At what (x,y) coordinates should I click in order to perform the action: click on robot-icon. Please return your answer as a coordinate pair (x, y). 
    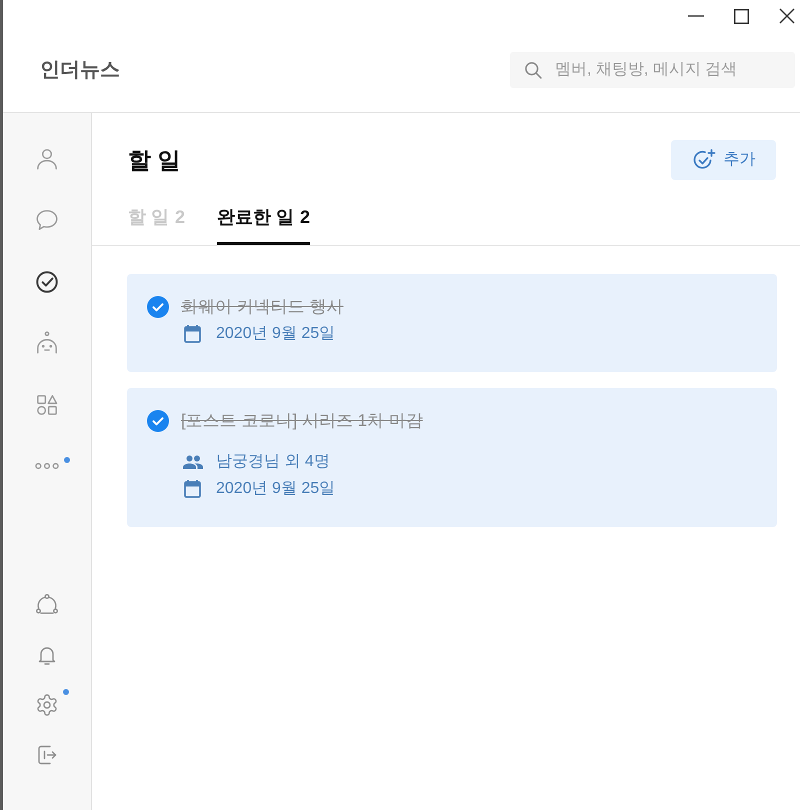
    Looking at the image, I should click on (47, 343).